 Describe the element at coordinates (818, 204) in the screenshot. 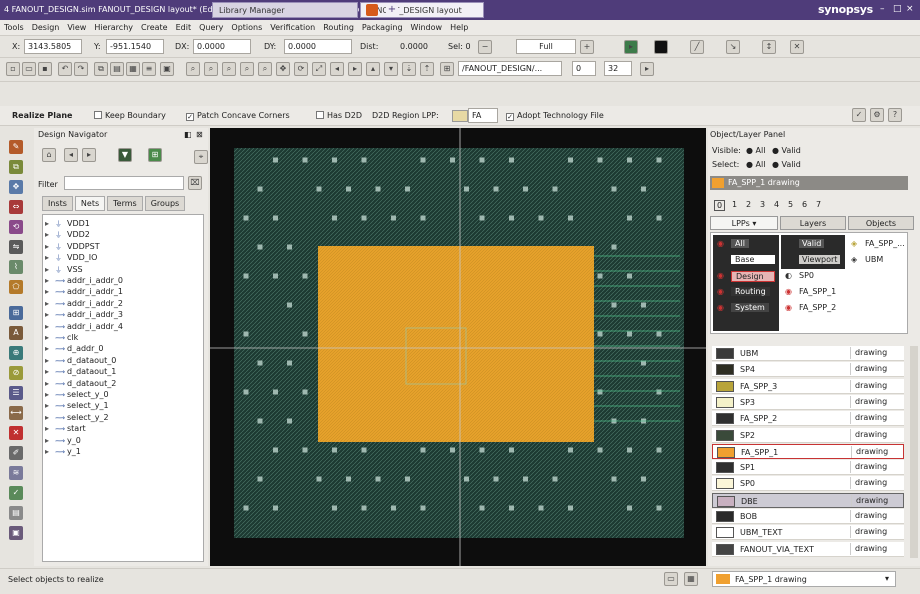

I see `layer-digit: 7` at that location.